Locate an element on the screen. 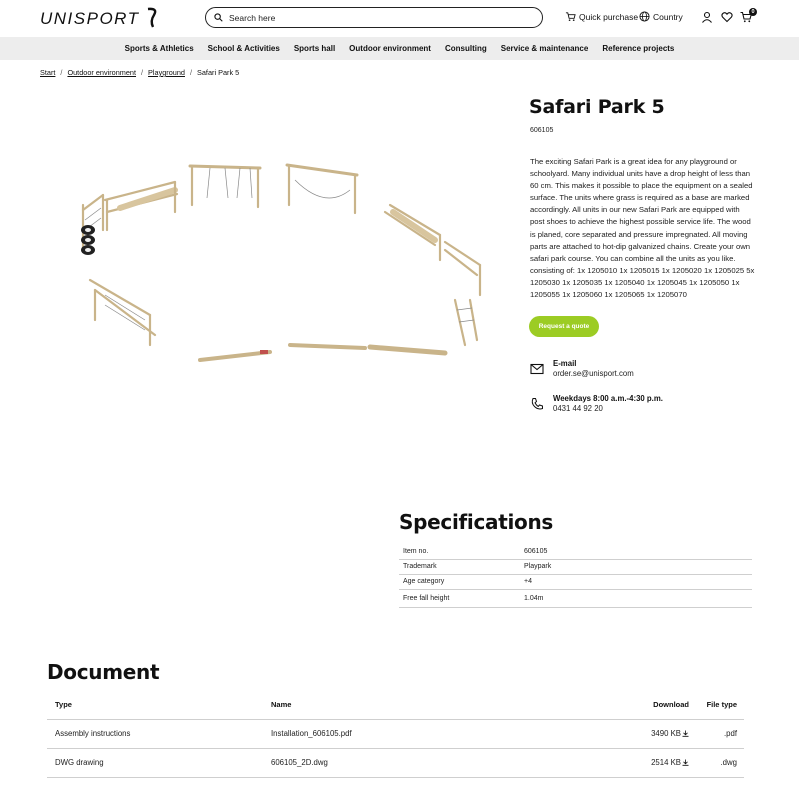 Image resolution: width=799 pixels, height=805 pixels. hours-label: Weekdays 8:00 a.m.-4:30 p.m. is located at coordinates (608, 398).